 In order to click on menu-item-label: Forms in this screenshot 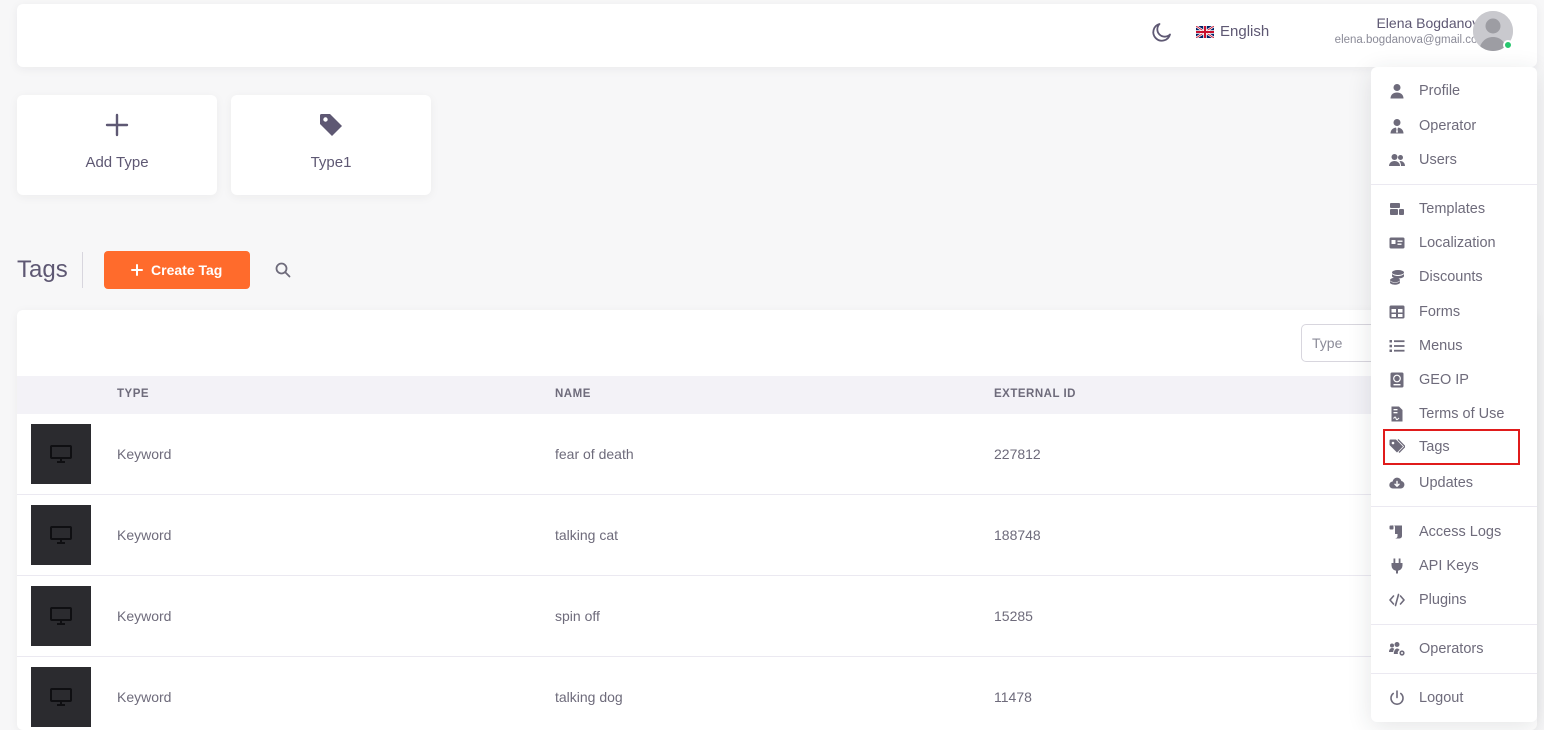, I will do `click(1440, 312)`.